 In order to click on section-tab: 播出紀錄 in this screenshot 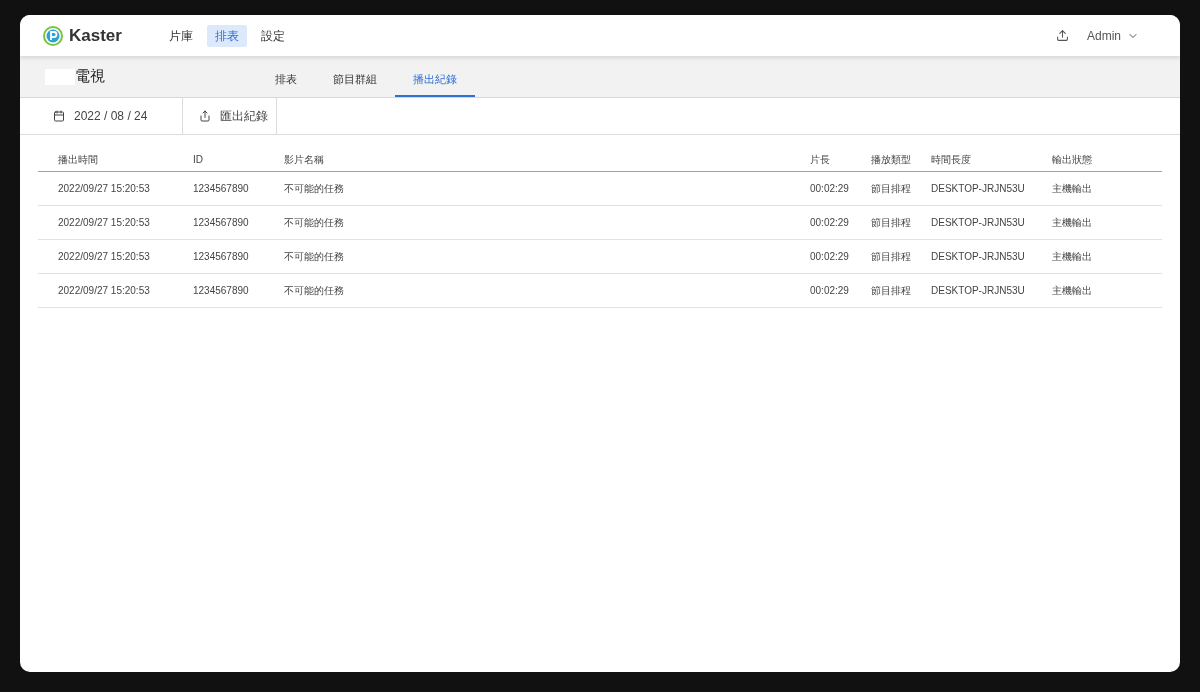, I will do `click(435, 83)`.